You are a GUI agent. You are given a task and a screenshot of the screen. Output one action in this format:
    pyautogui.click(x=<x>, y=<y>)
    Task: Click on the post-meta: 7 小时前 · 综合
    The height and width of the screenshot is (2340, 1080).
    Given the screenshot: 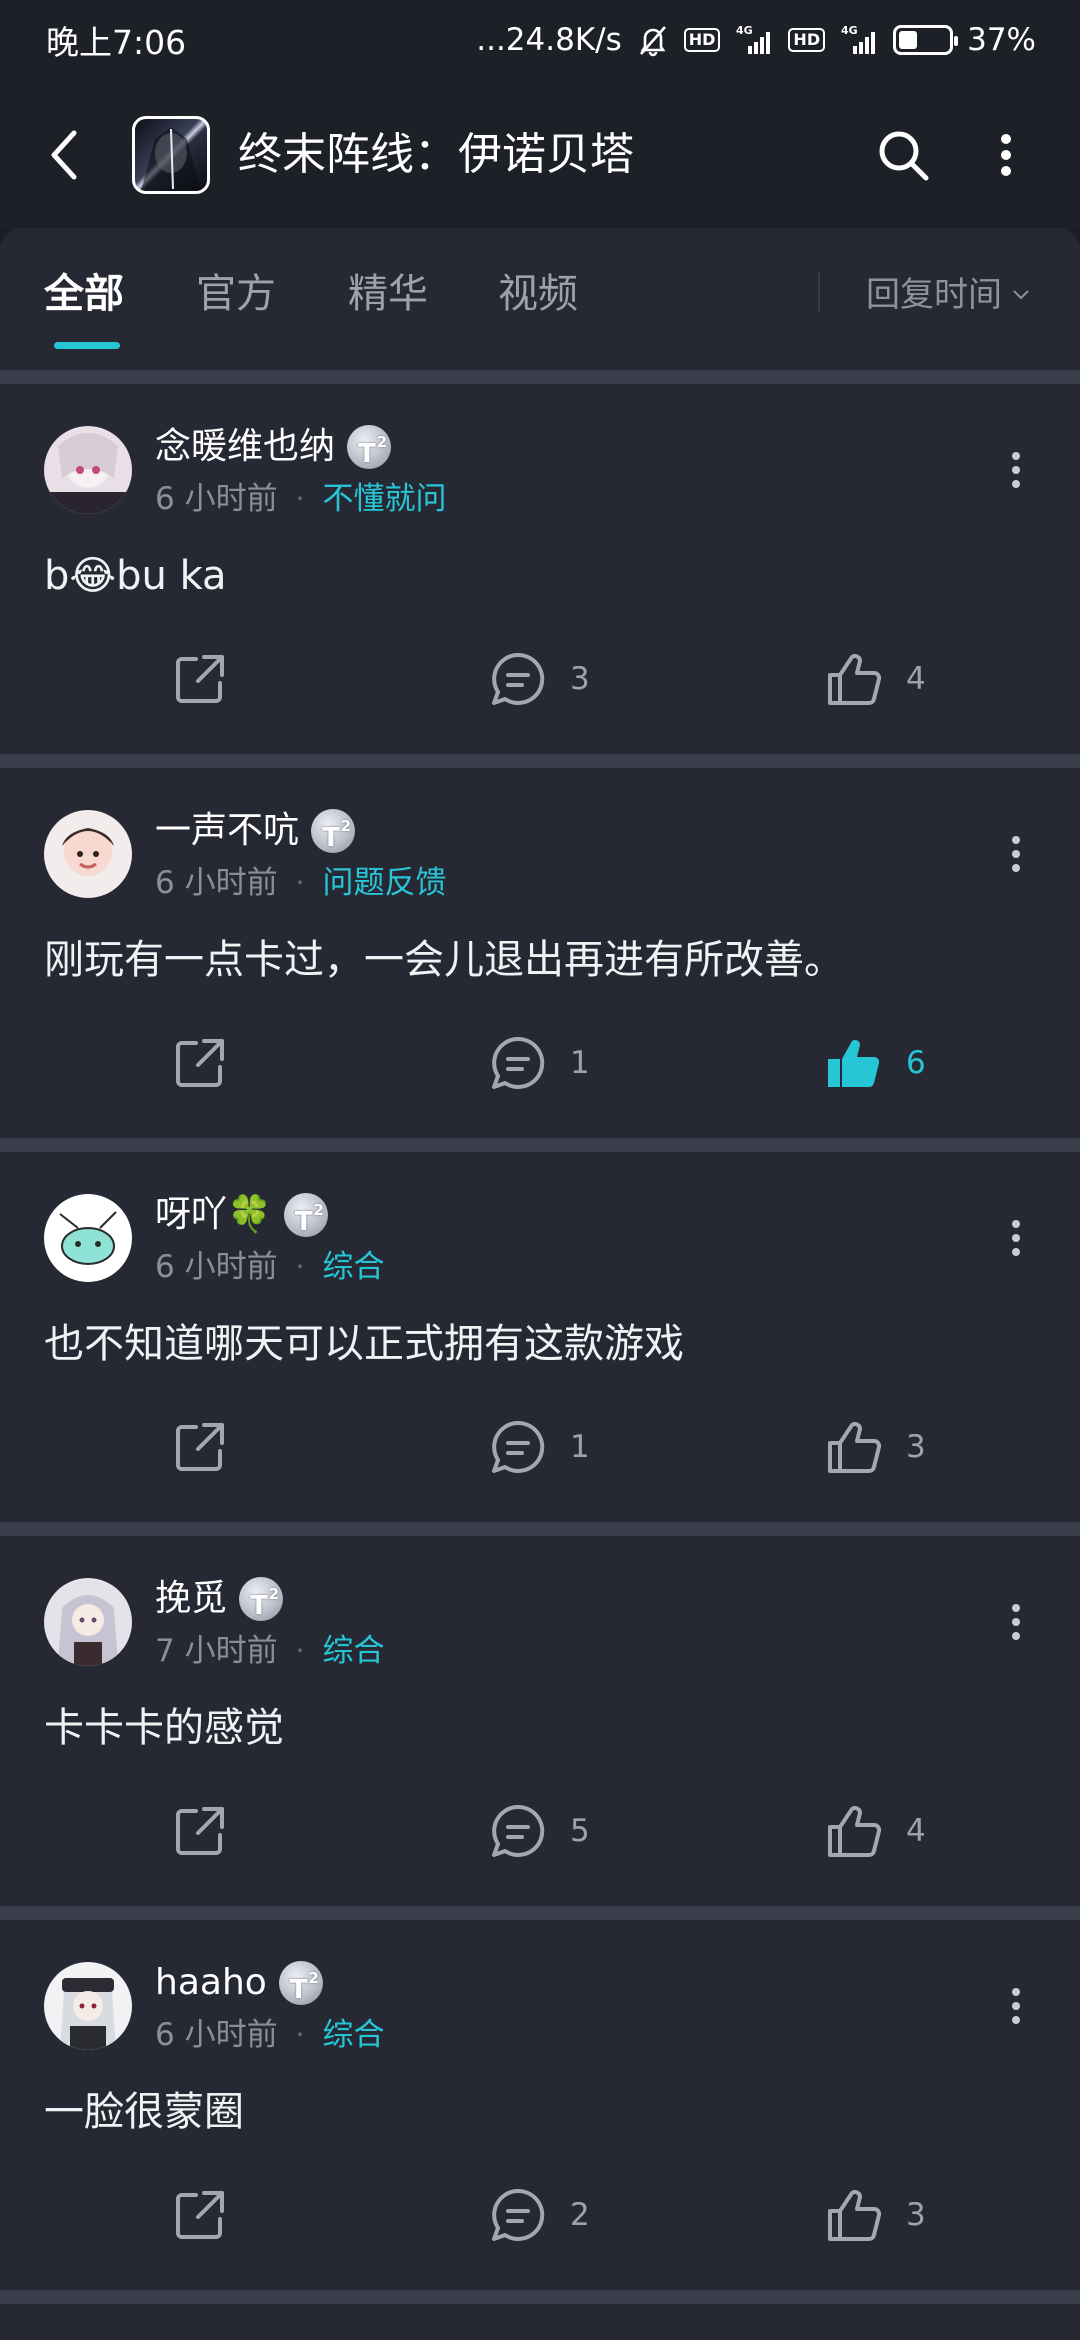 What is the action you would take?
    pyautogui.click(x=269, y=1651)
    